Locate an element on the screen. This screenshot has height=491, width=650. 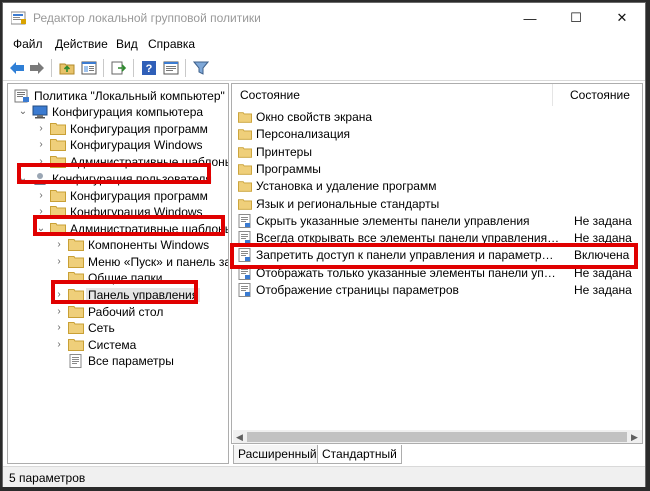
tree-label: Компоненты Windows is located at coordinates (149, 245).